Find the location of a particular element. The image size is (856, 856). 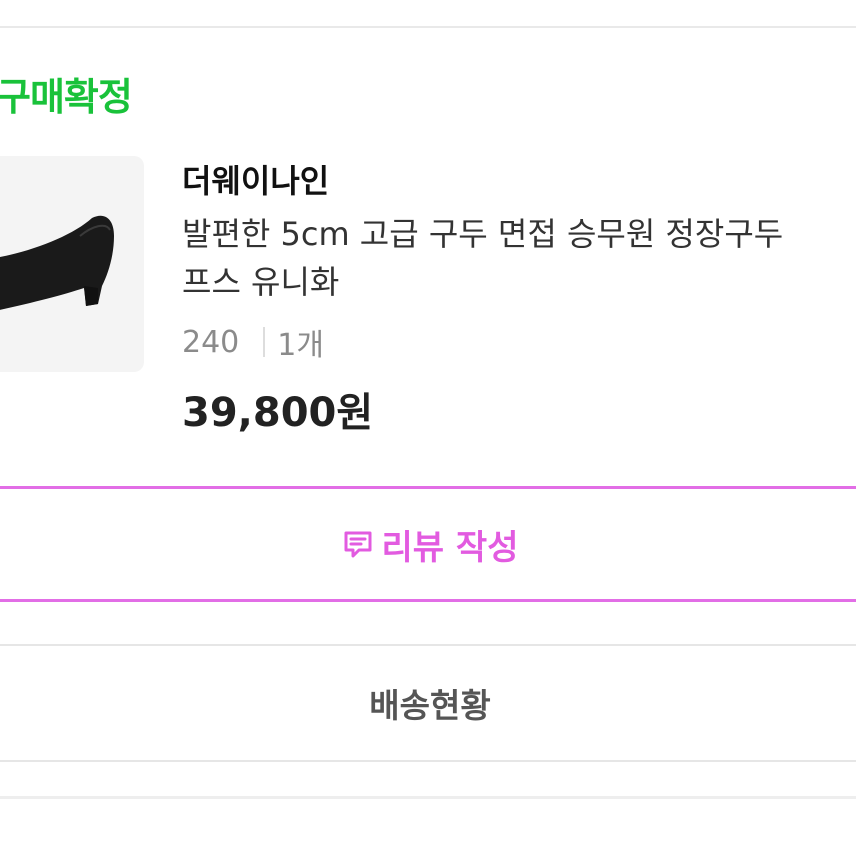

write-review-label: 리뷰 작성 is located at coordinates (450, 547).